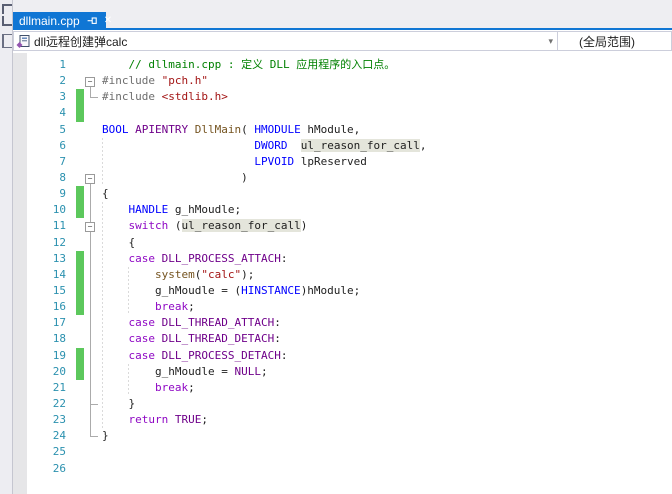 Image resolution: width=672 pixels, height=494 pixels. Describe the element at coordinates (6, 247) in the screenshot. I see `docked-panel-edge` at that location.